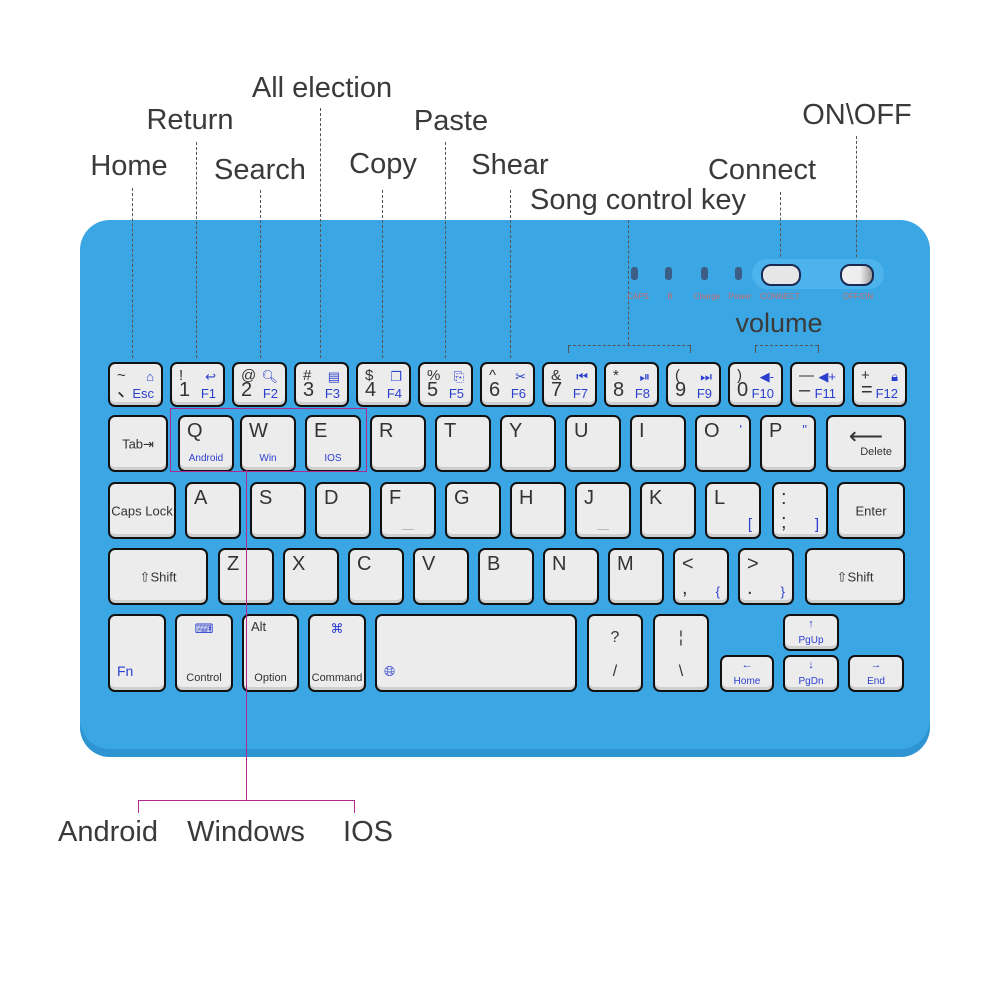 Image resolution: width=1000 pixels, height=1000 pixels. Describe the element at coordinates (408, 510) in the screenshot. I see `key: F` at that location.